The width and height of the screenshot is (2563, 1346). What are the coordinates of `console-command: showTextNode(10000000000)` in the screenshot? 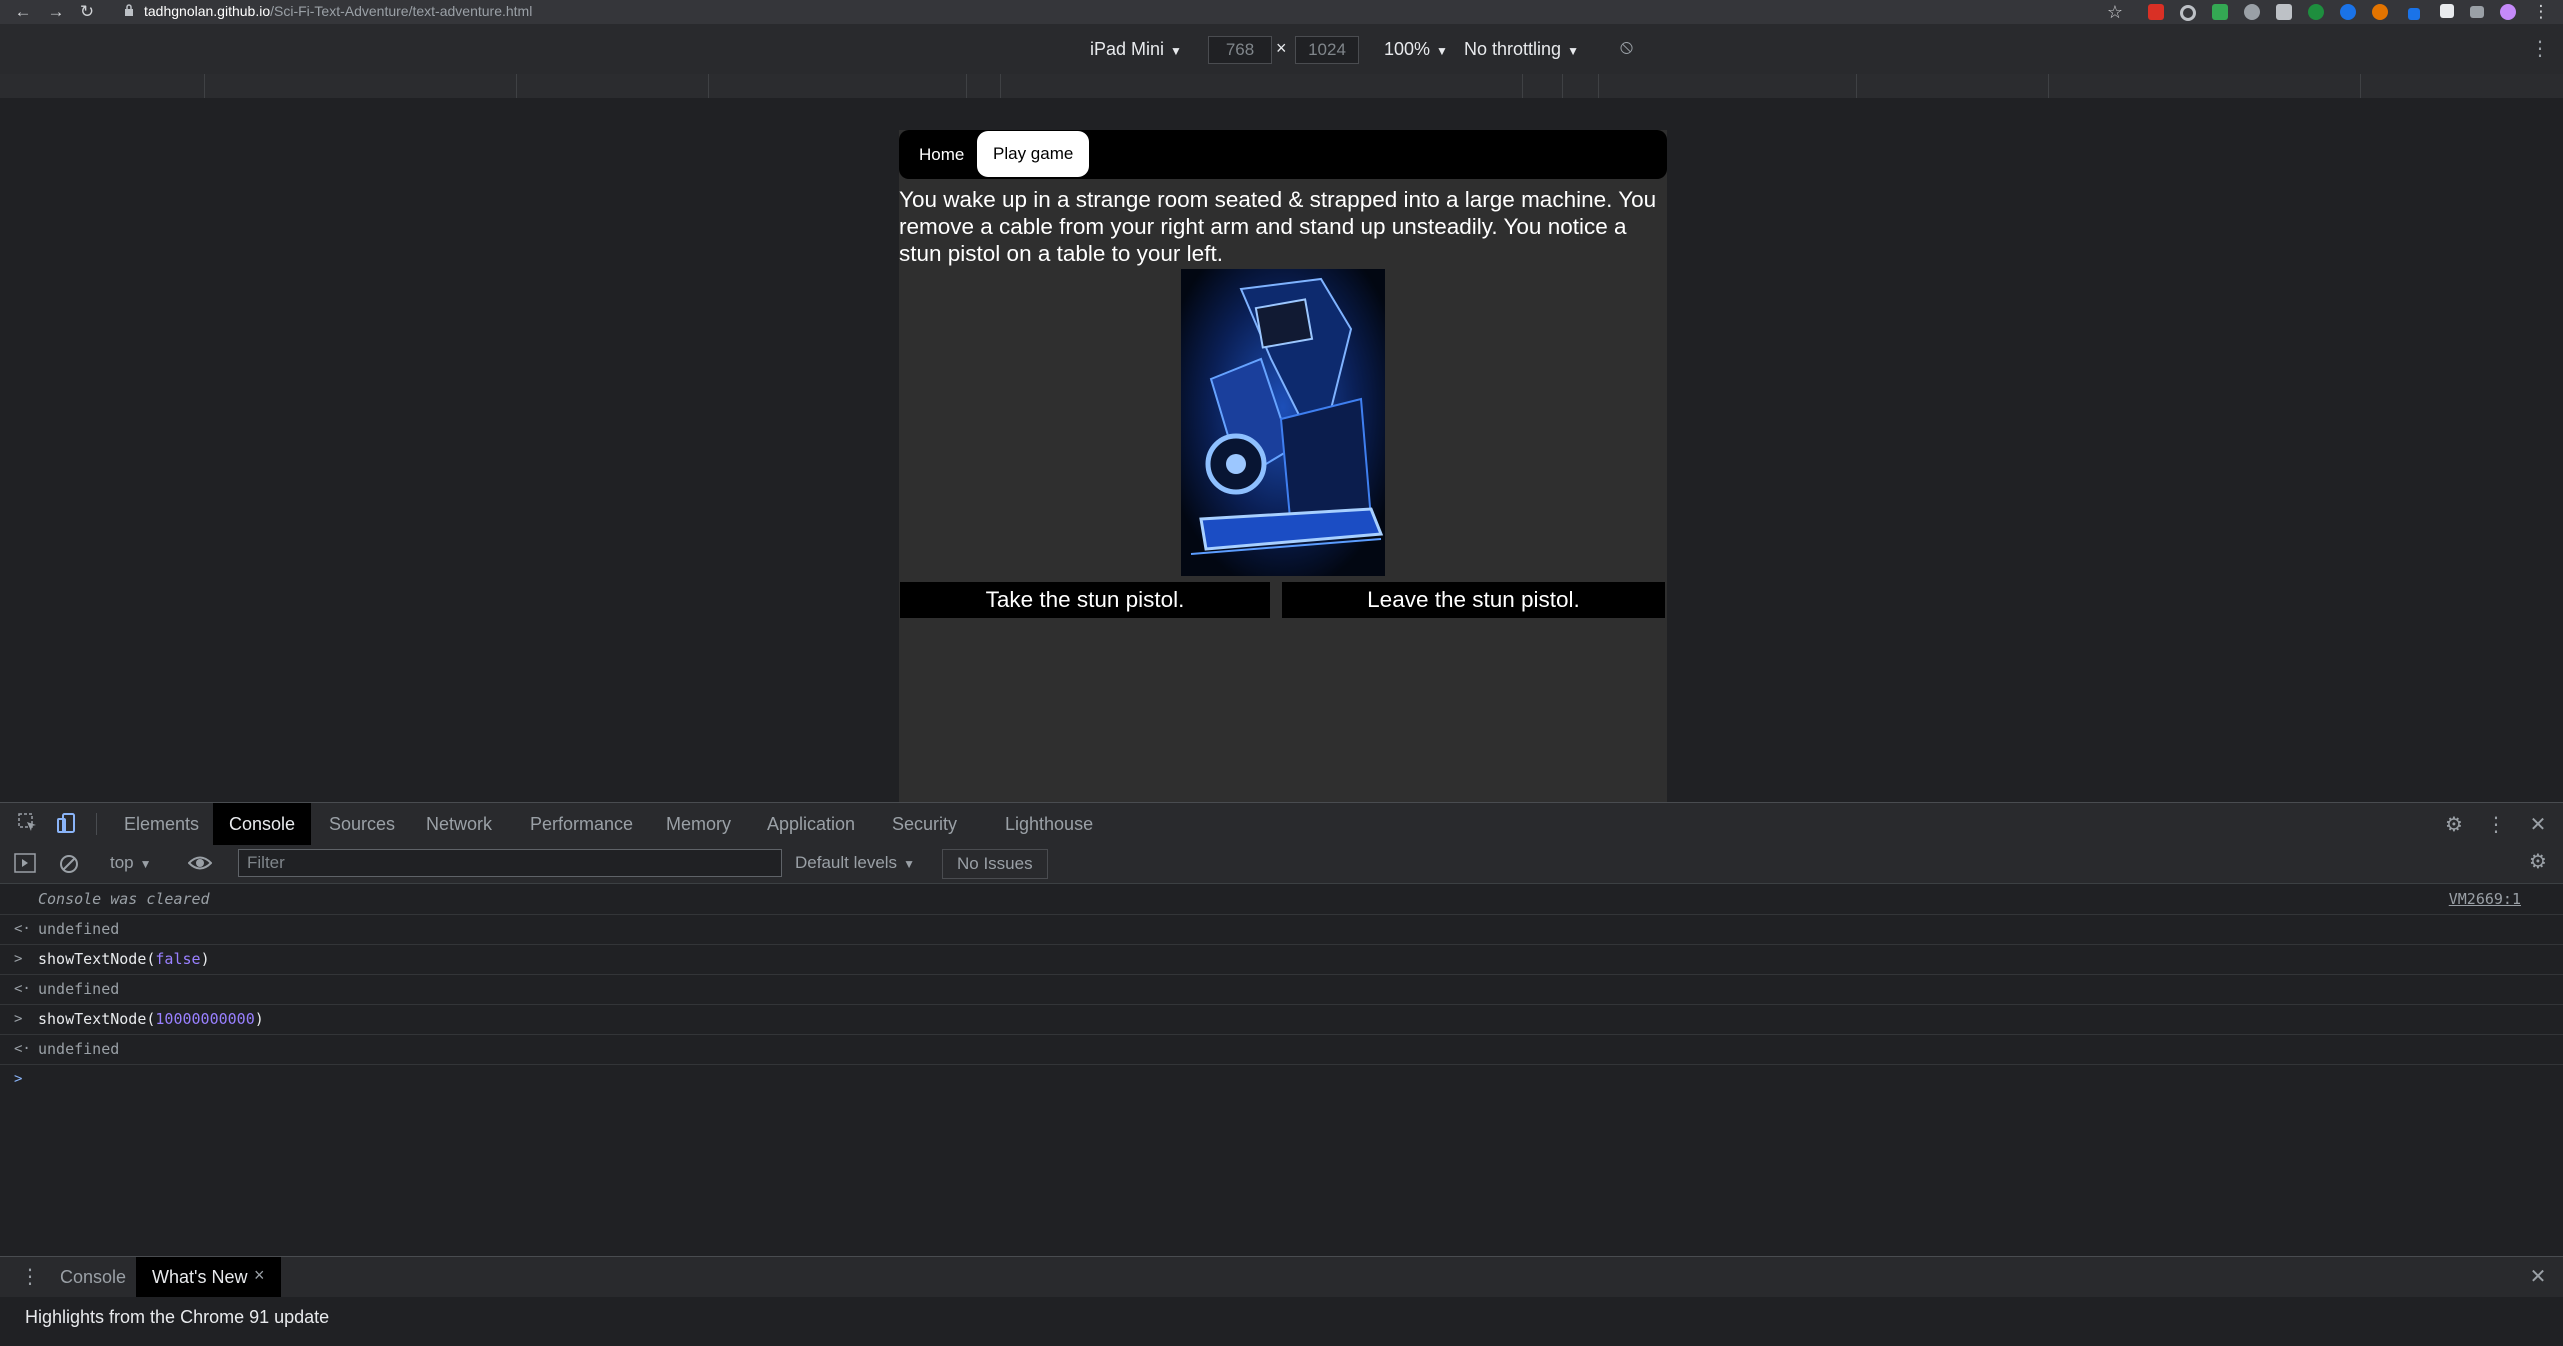 It's located at (151, 1019).